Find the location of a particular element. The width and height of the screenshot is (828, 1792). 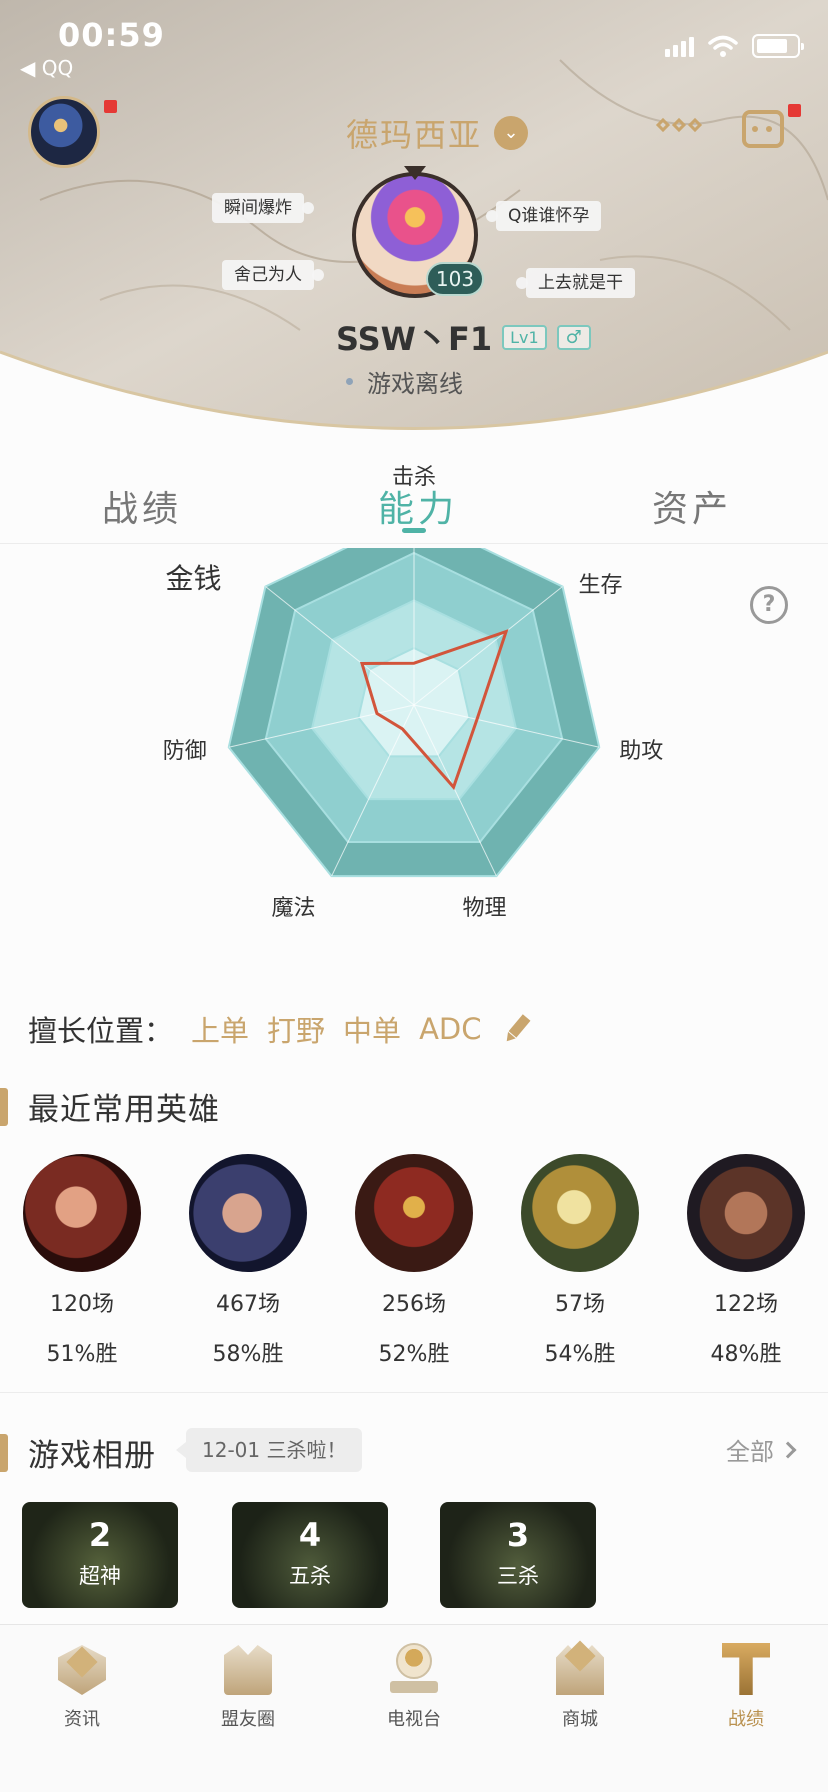

more-options-icon is located at coordinates (679, 125).